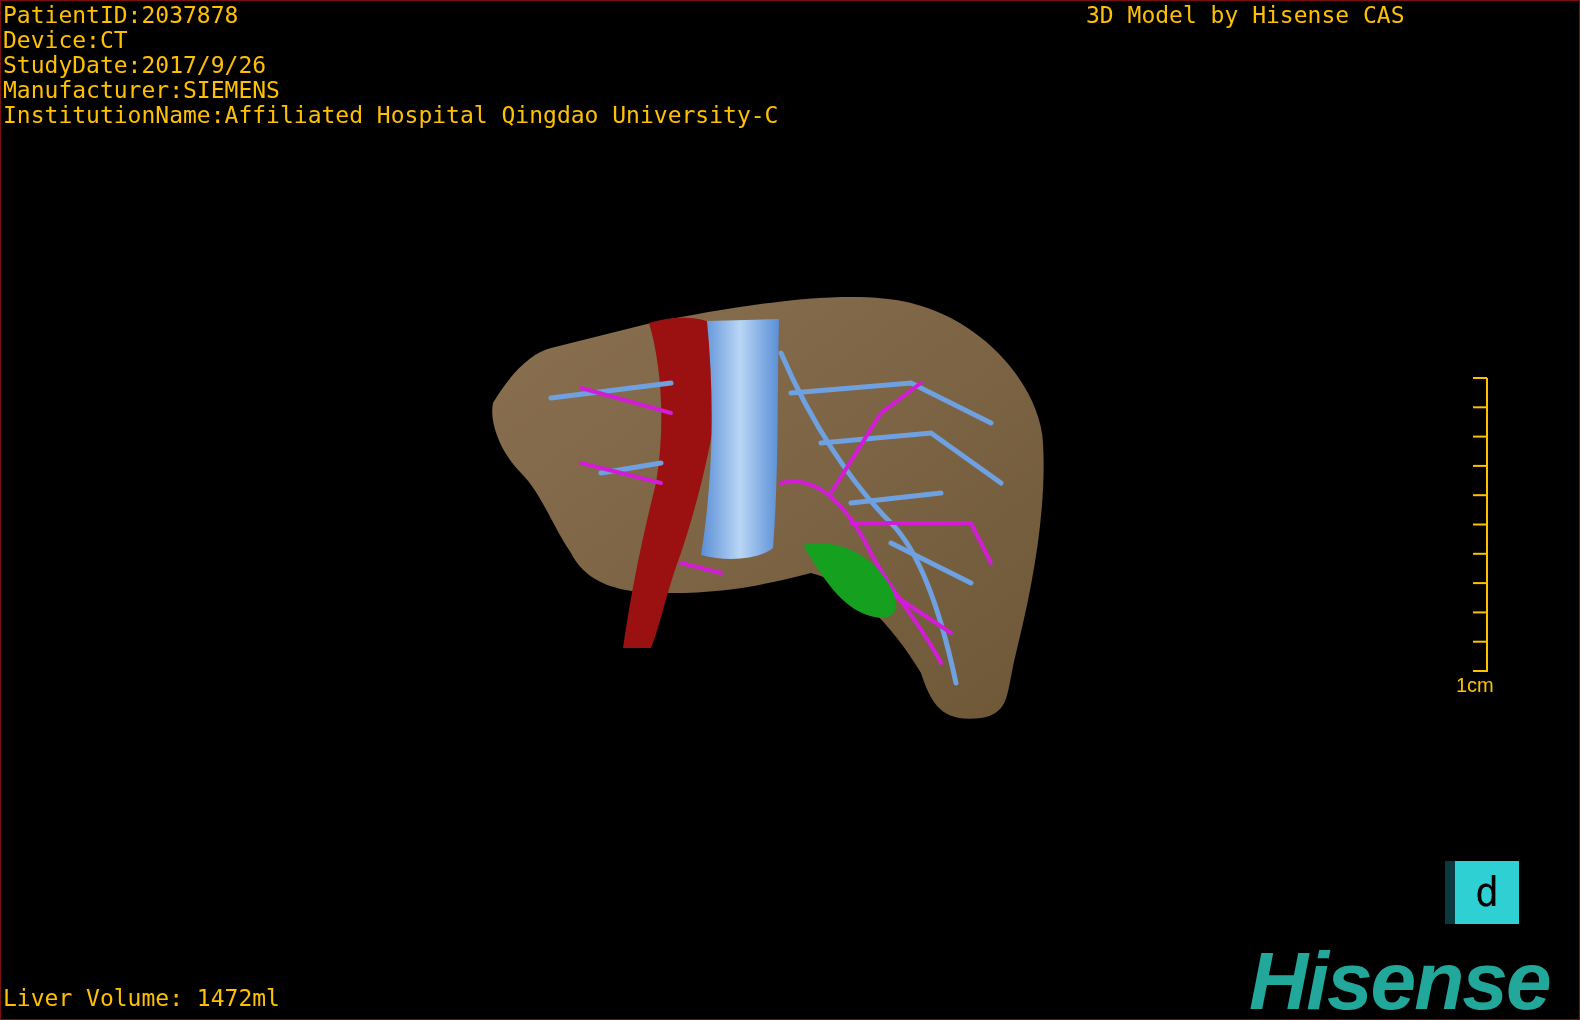  I want to click on brand-logo: Hisense, so click(1399, 980).